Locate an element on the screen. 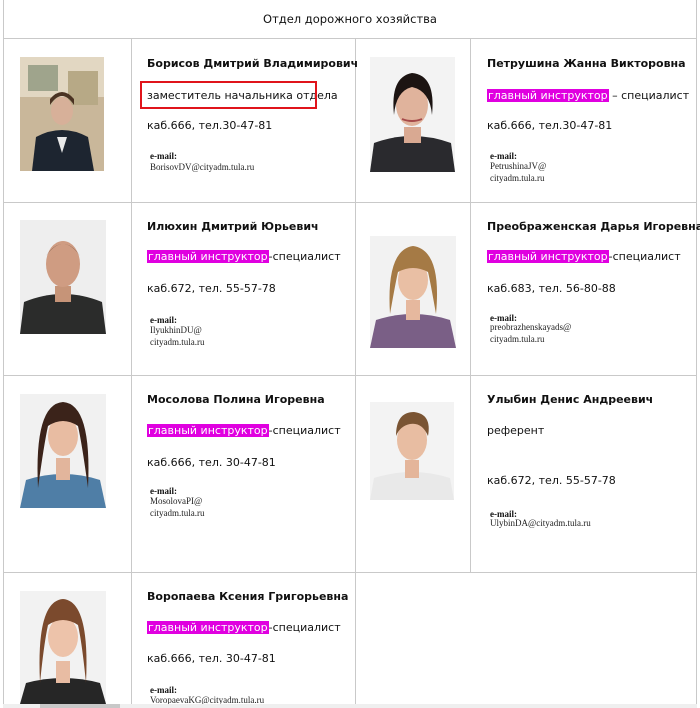  staff-name: Петрушина Жанна Викторовна is located at coordinates (586, 63).